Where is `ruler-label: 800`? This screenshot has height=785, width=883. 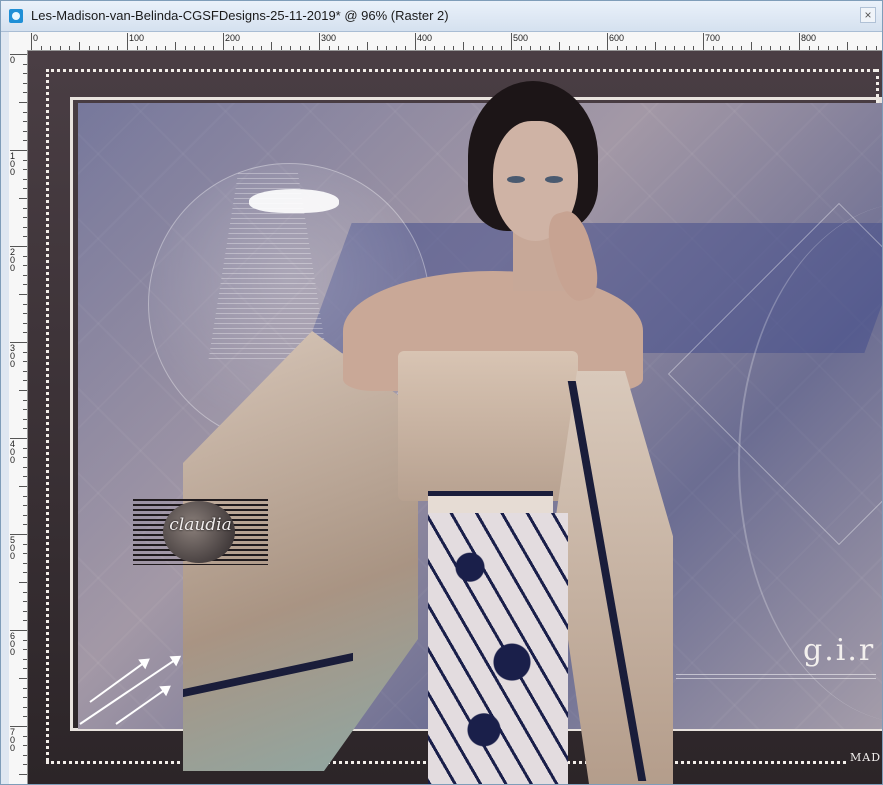
ruler-label: 800 is located at coordinates (809, 38).